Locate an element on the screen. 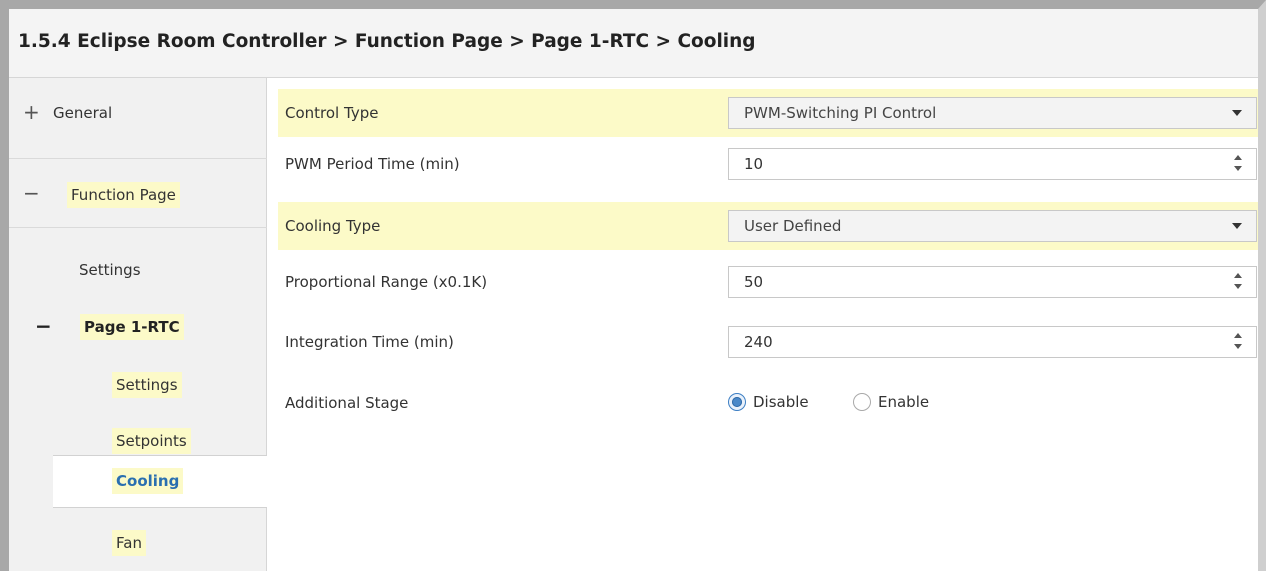 Image resolution: width=1266 pixels, height=571 pixels. param-row-pwm-period: PWM Period Time (min) 10 is located at coordinates (768, 164).